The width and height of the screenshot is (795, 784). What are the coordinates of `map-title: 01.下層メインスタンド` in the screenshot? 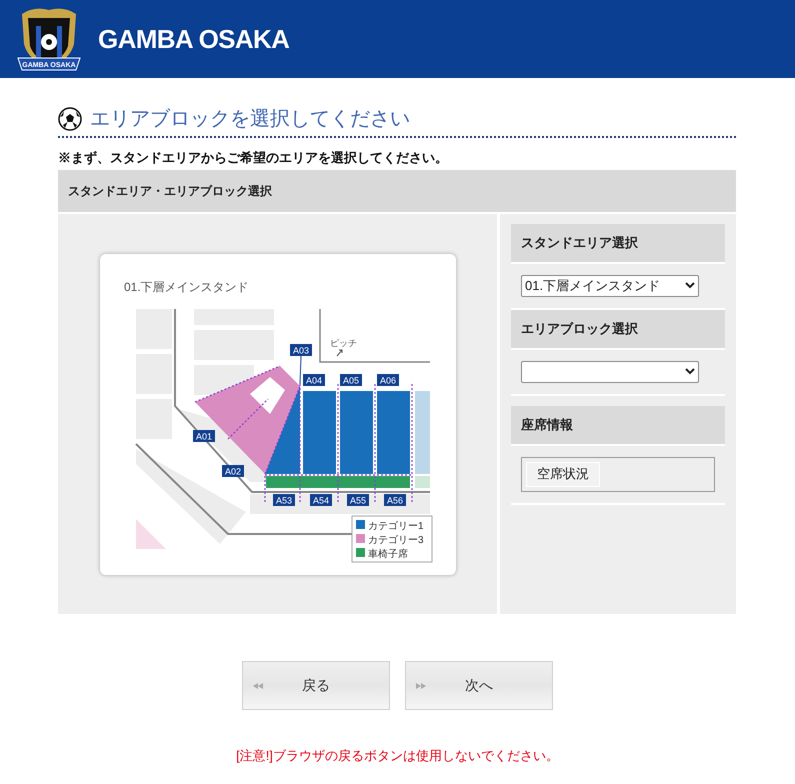 It's located at (186, 287).